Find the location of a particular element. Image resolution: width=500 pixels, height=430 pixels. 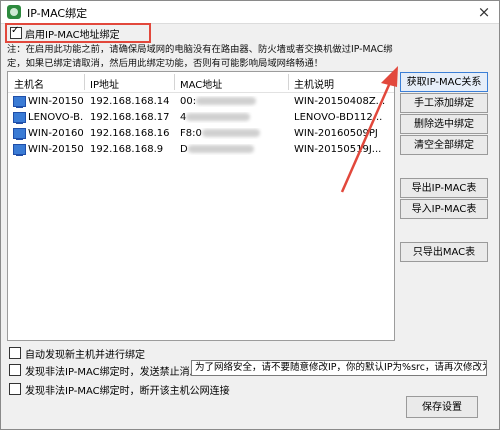

cell-mac: 4 is located at coordinates (233, 117).